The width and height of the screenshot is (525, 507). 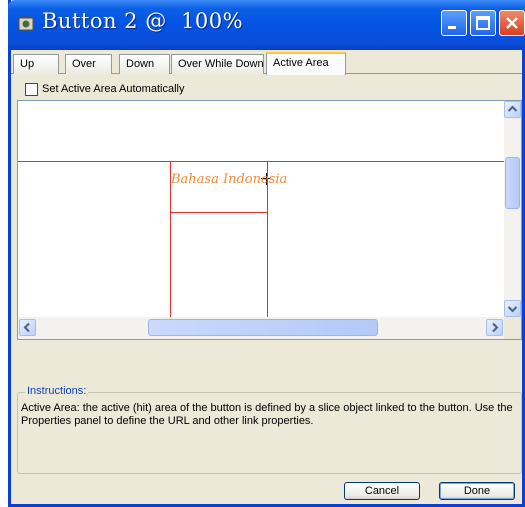 What do you see at coordinates (144, 64) in the screenshot?
I see `tab-down: Down` at bounding box center [144, 64].